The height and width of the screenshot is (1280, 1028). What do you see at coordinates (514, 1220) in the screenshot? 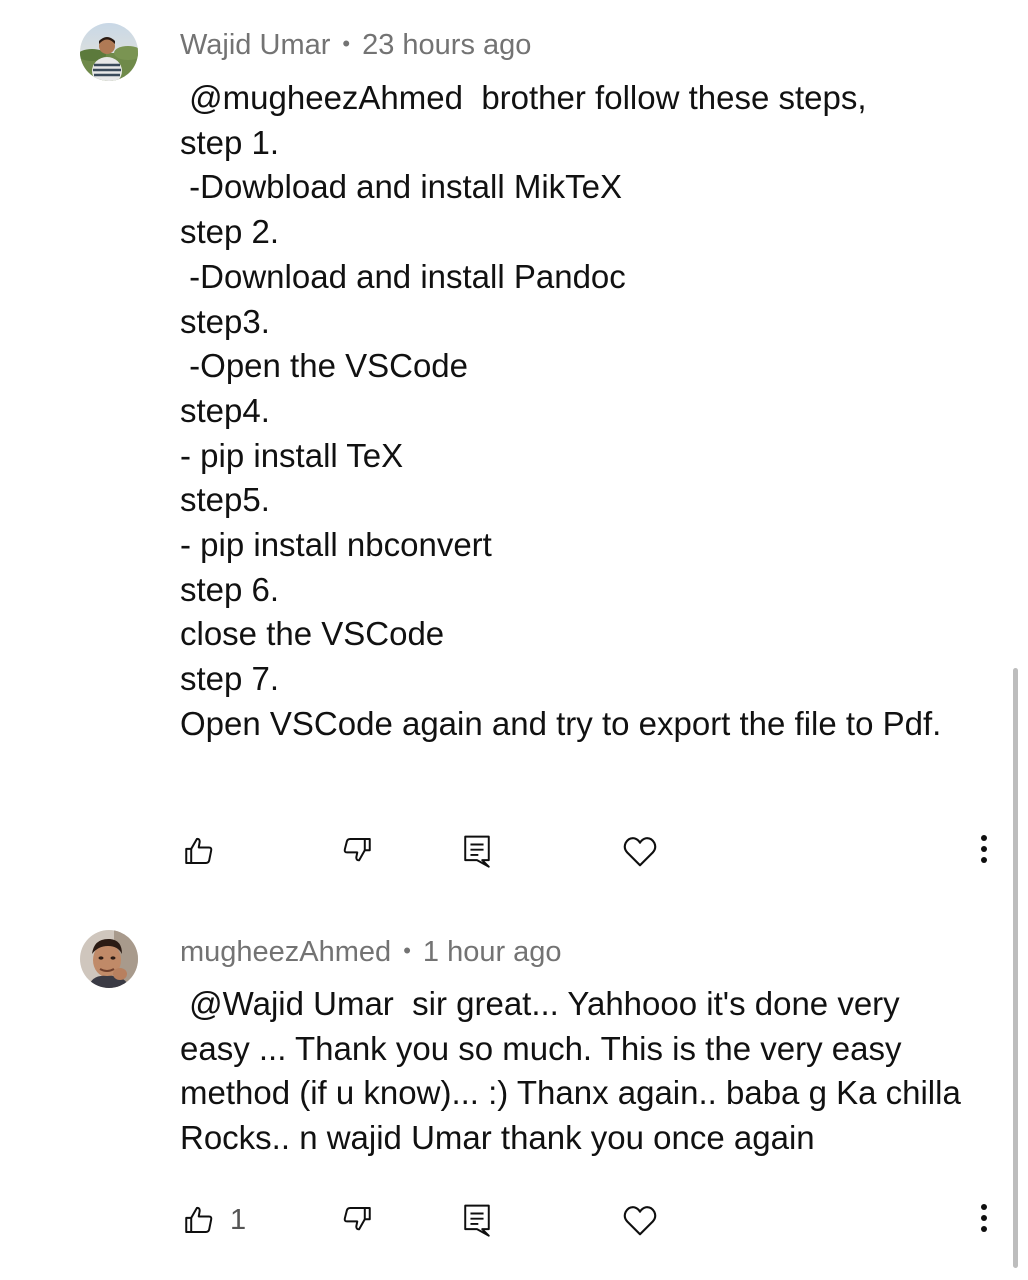
I see `comment-actions: 1` at bounding box center [514, 1220].